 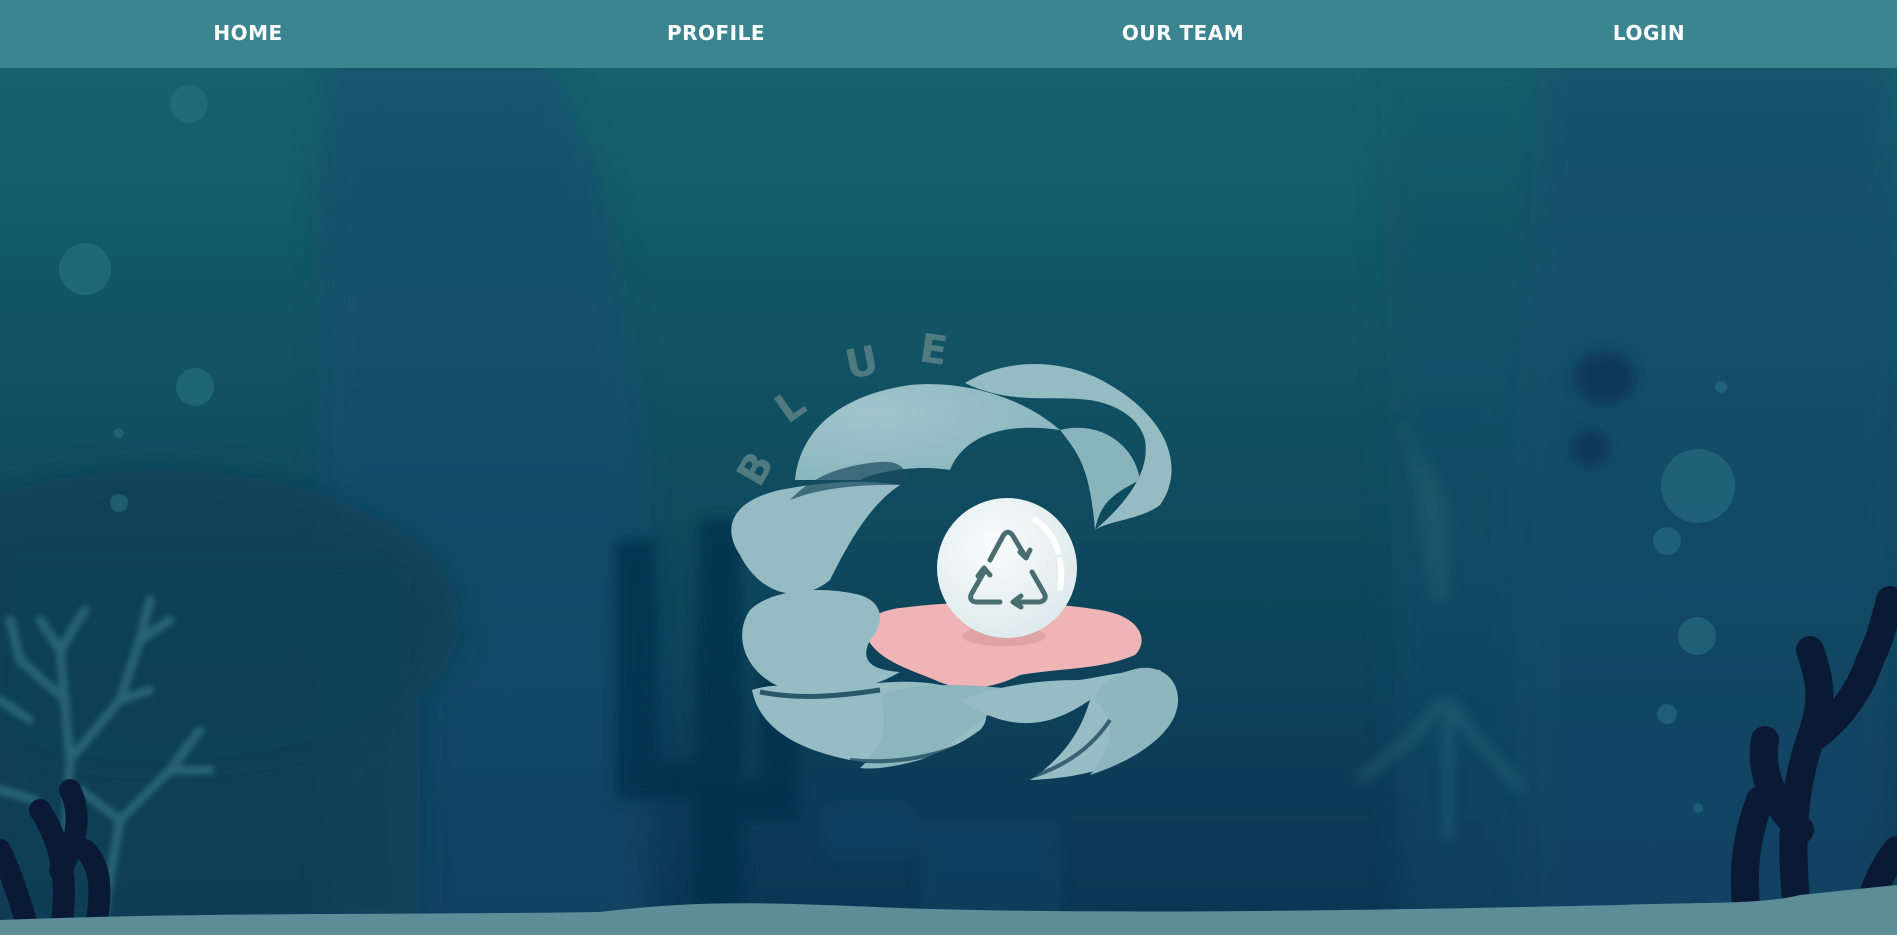 What do you see at coordinates (755, 468) in the screenshot?
I see `svg-text: B` at bounding box center [755, 468].